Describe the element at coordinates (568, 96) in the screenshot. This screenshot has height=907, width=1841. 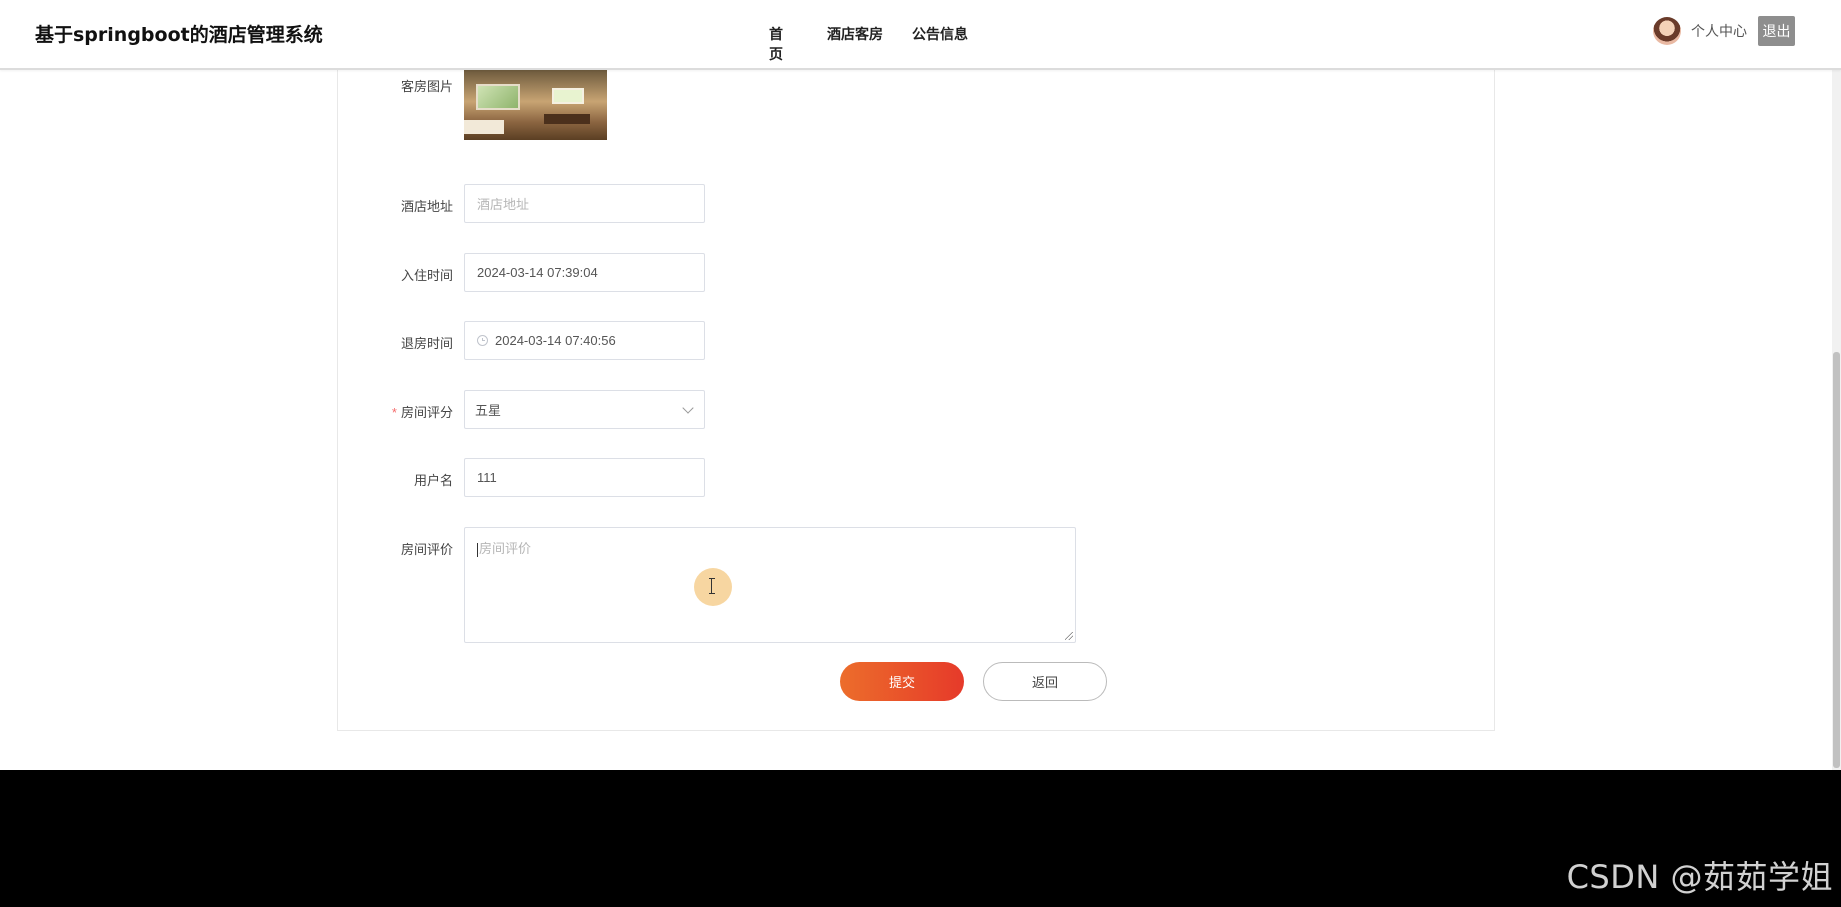
I see `room-tv-graphic` at that location.